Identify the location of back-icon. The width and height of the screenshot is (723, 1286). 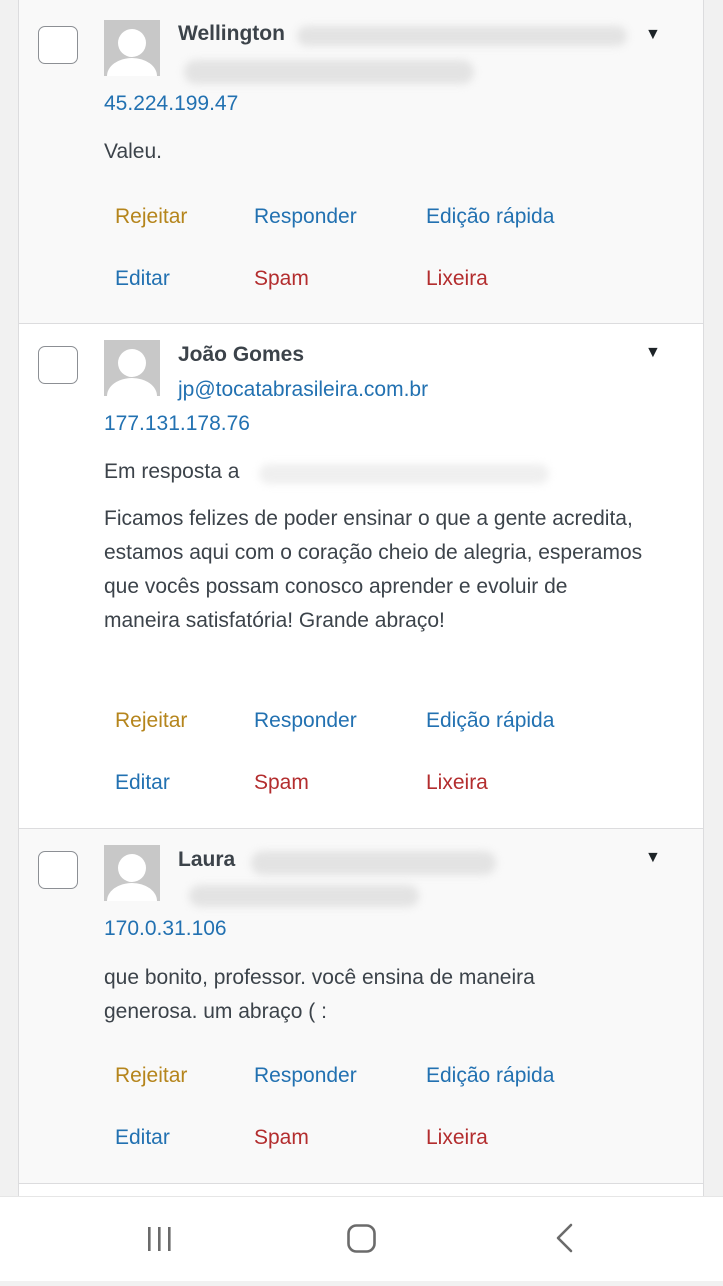
(564, 1238).